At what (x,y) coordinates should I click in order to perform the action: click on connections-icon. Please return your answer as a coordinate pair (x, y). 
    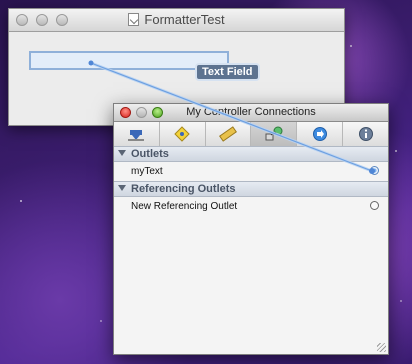
    Looking at the image, I should click on (274, 133).